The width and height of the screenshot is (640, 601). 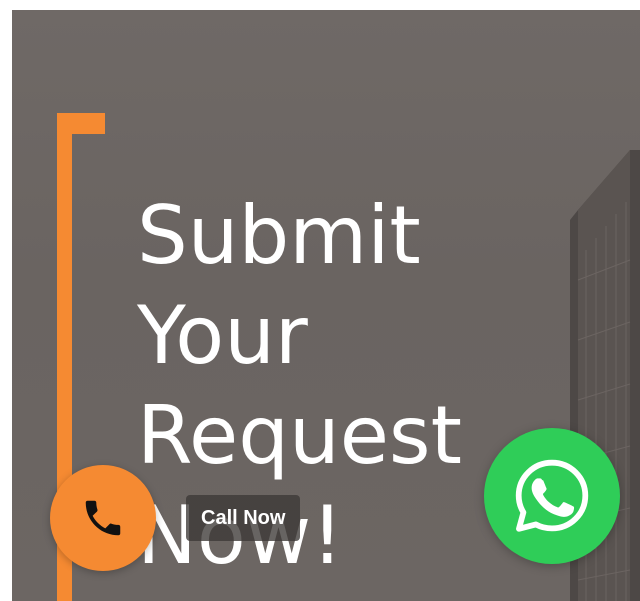 I want to click on headline-line-1: Submit, so click(x=279, y=235).